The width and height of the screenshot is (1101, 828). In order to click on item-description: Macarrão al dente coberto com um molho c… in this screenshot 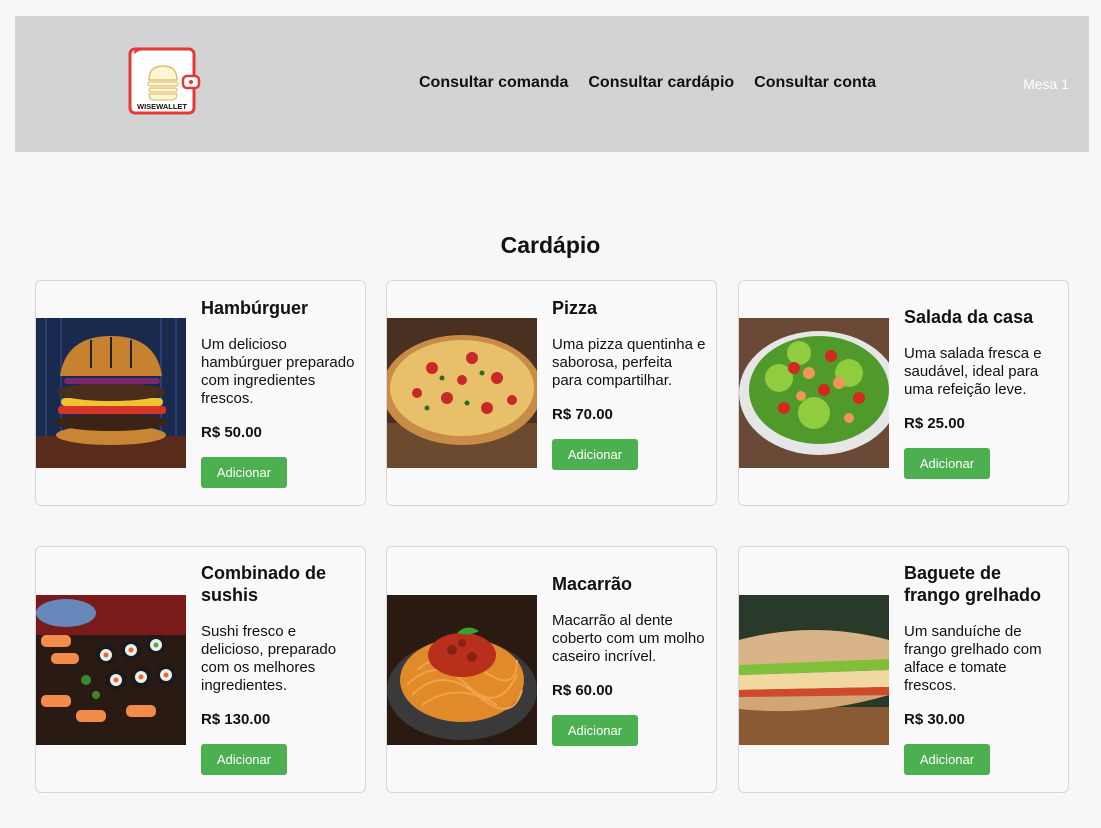, I will do `click(628, 638)`.